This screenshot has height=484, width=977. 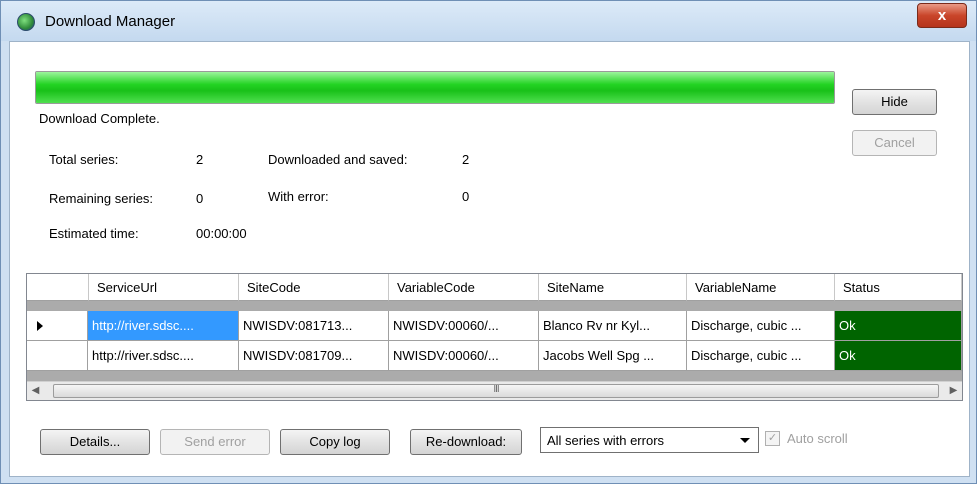 What do you see at coordinates (761, 287) in the screenshot?
I see `col-header-variablename: VariableName` at bounding box center [761, 287].